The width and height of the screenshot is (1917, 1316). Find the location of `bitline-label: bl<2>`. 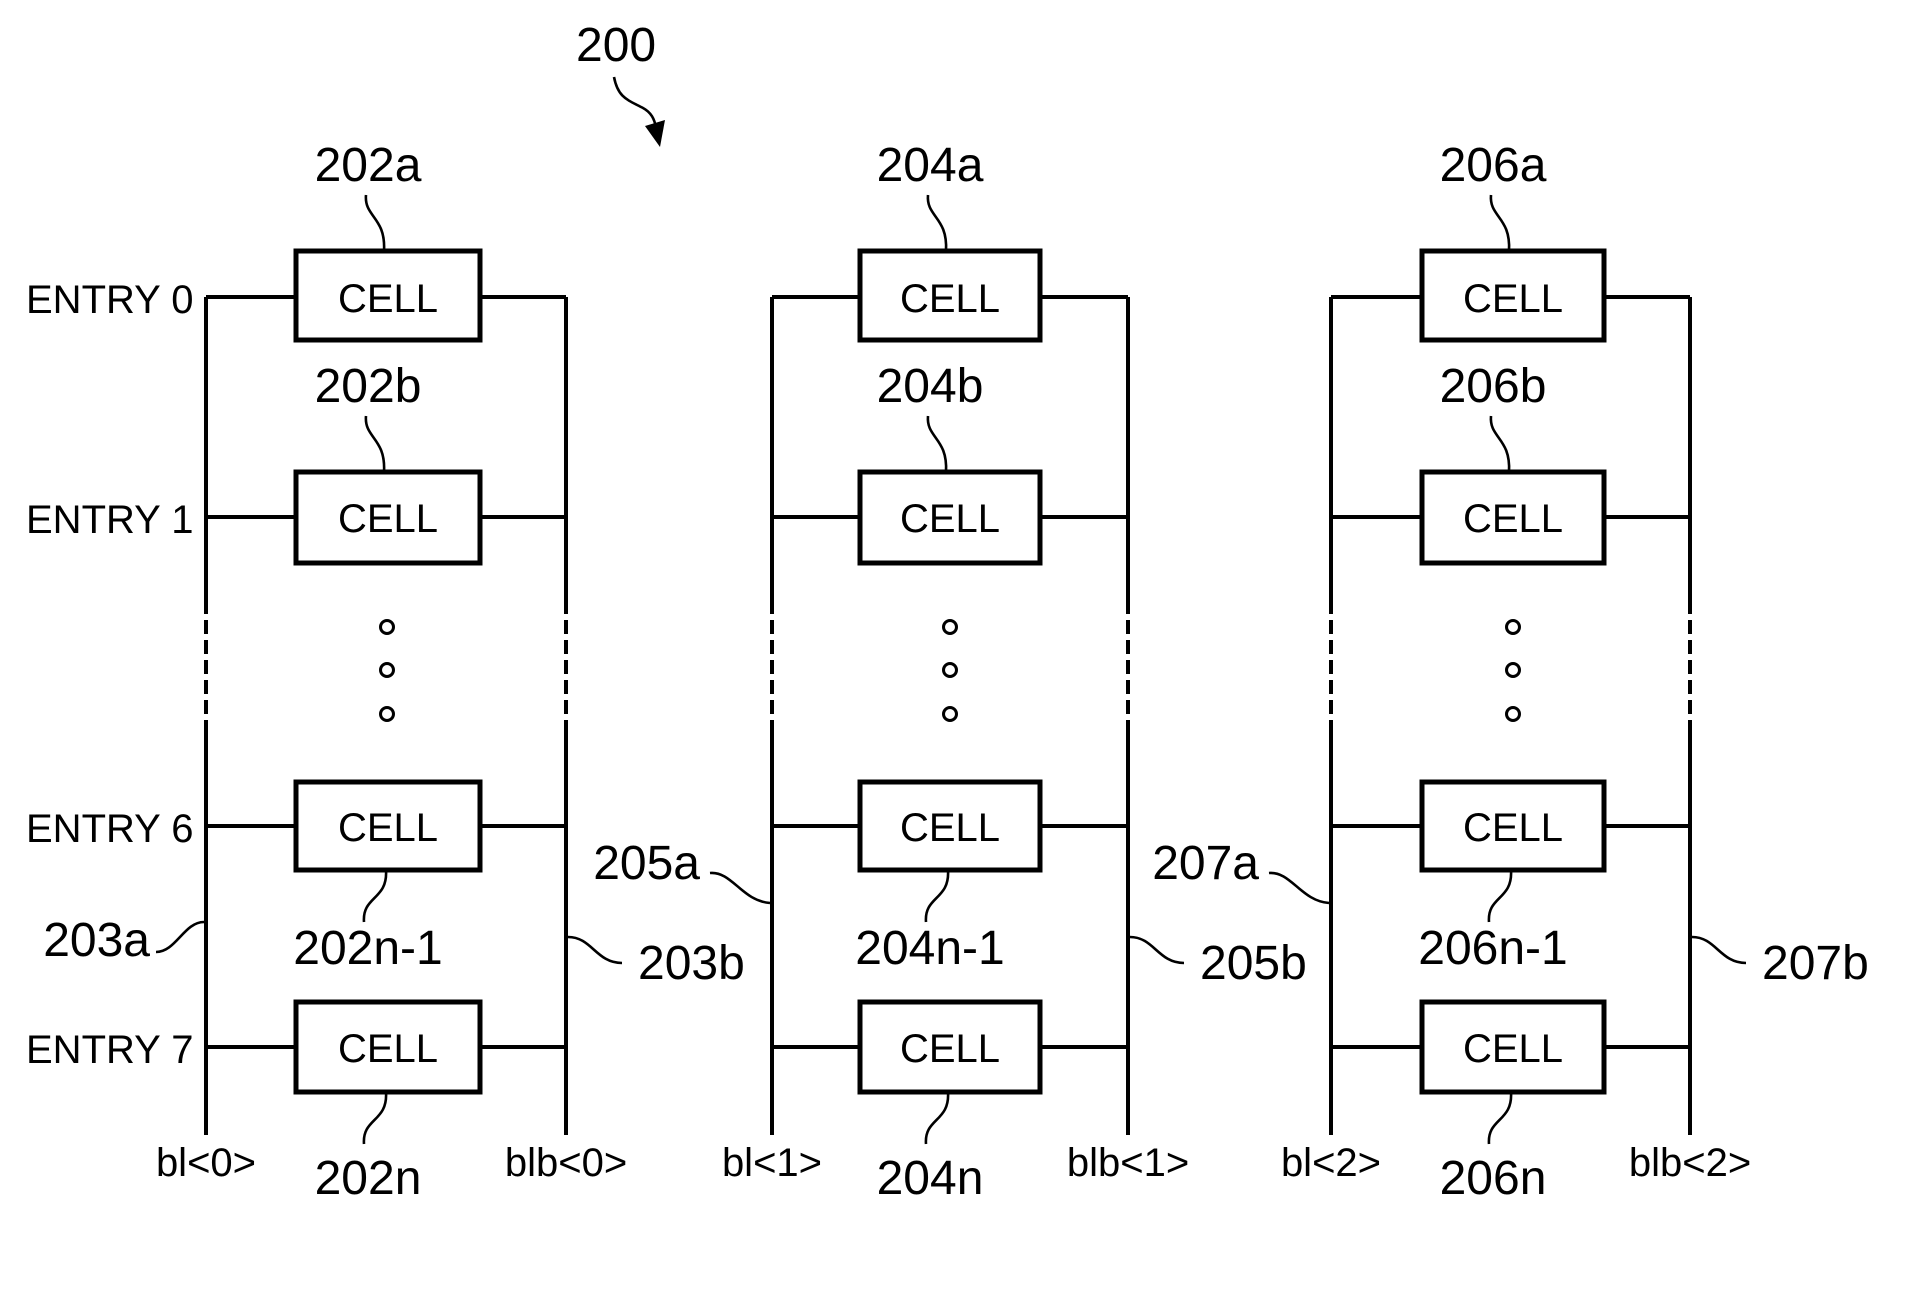

bitline-label: bl<2> is located at coordinates (1331, 1163).